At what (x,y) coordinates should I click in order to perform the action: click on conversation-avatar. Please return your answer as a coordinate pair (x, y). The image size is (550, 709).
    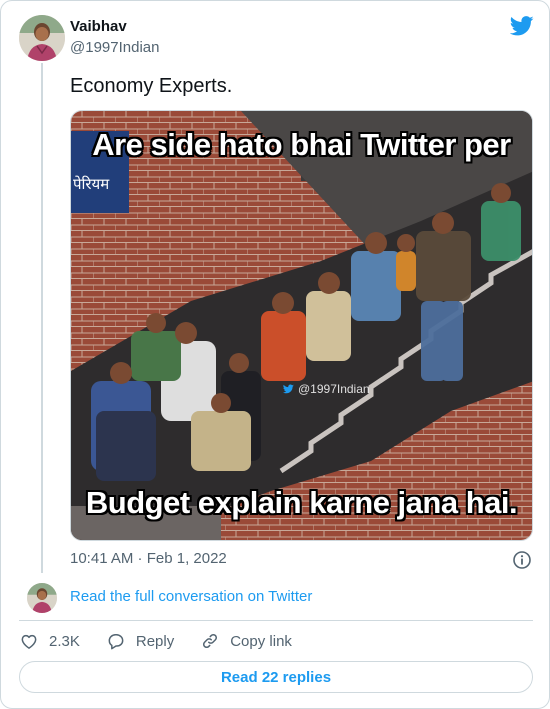
    Looking at the image, I should click on (42, 598).